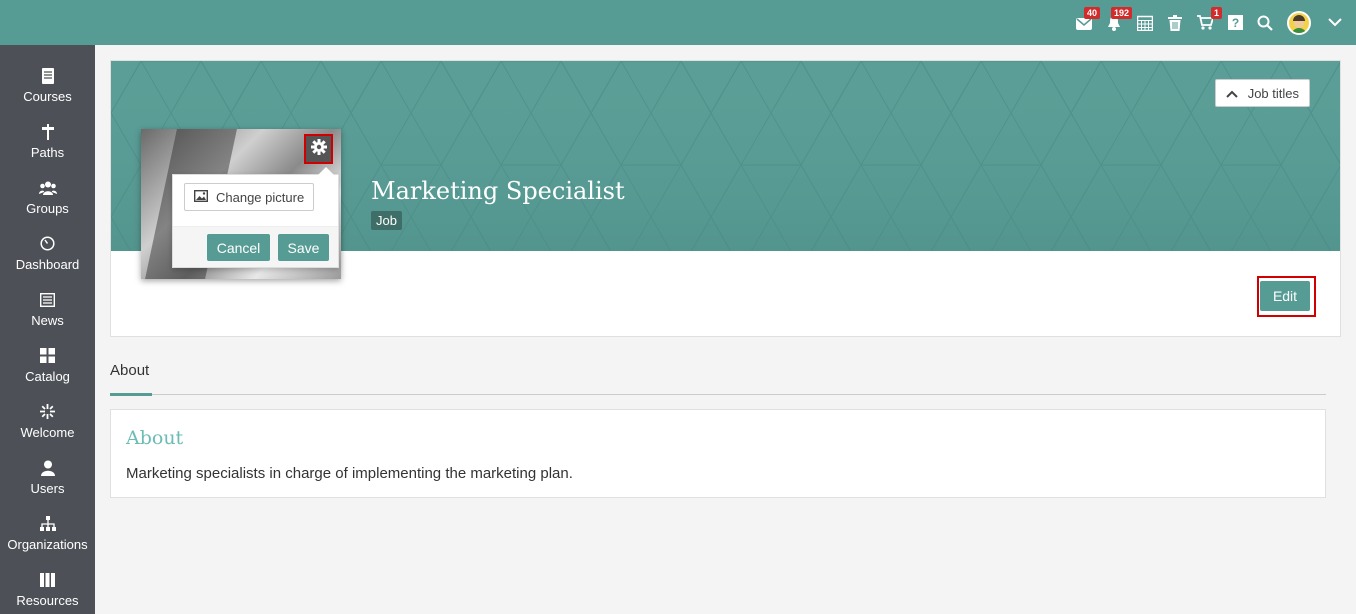  I want to click on group-icon, so click(47, 188).